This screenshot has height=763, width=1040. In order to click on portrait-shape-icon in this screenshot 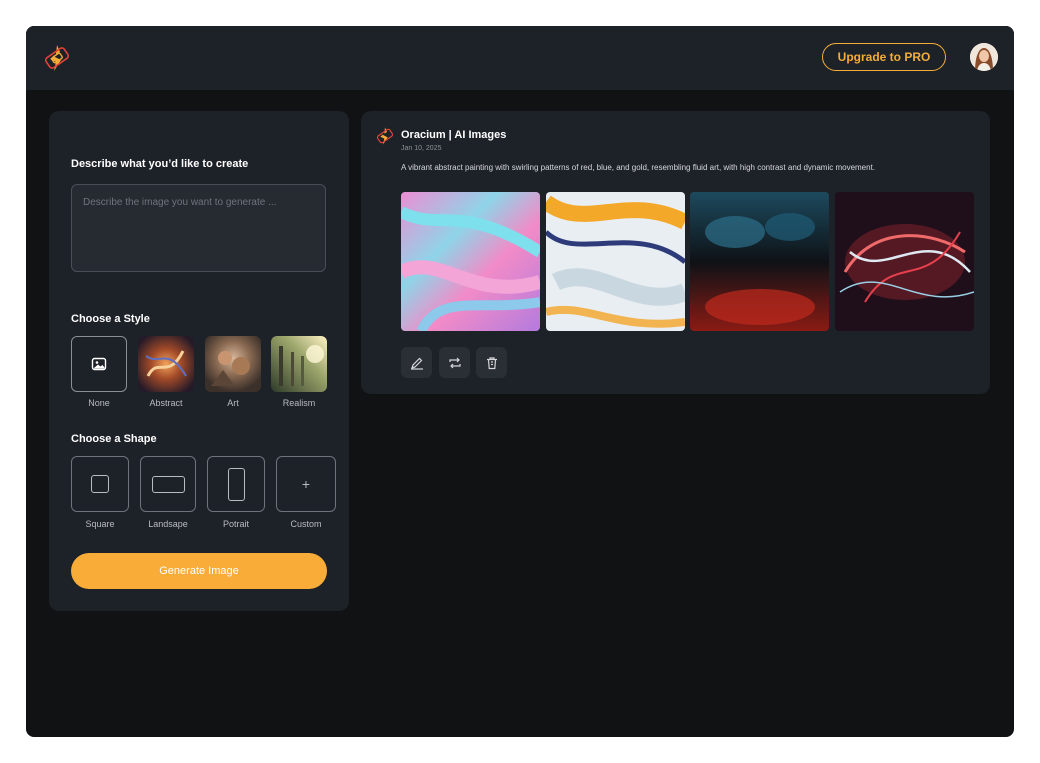, I will do `click(236, 484)`.